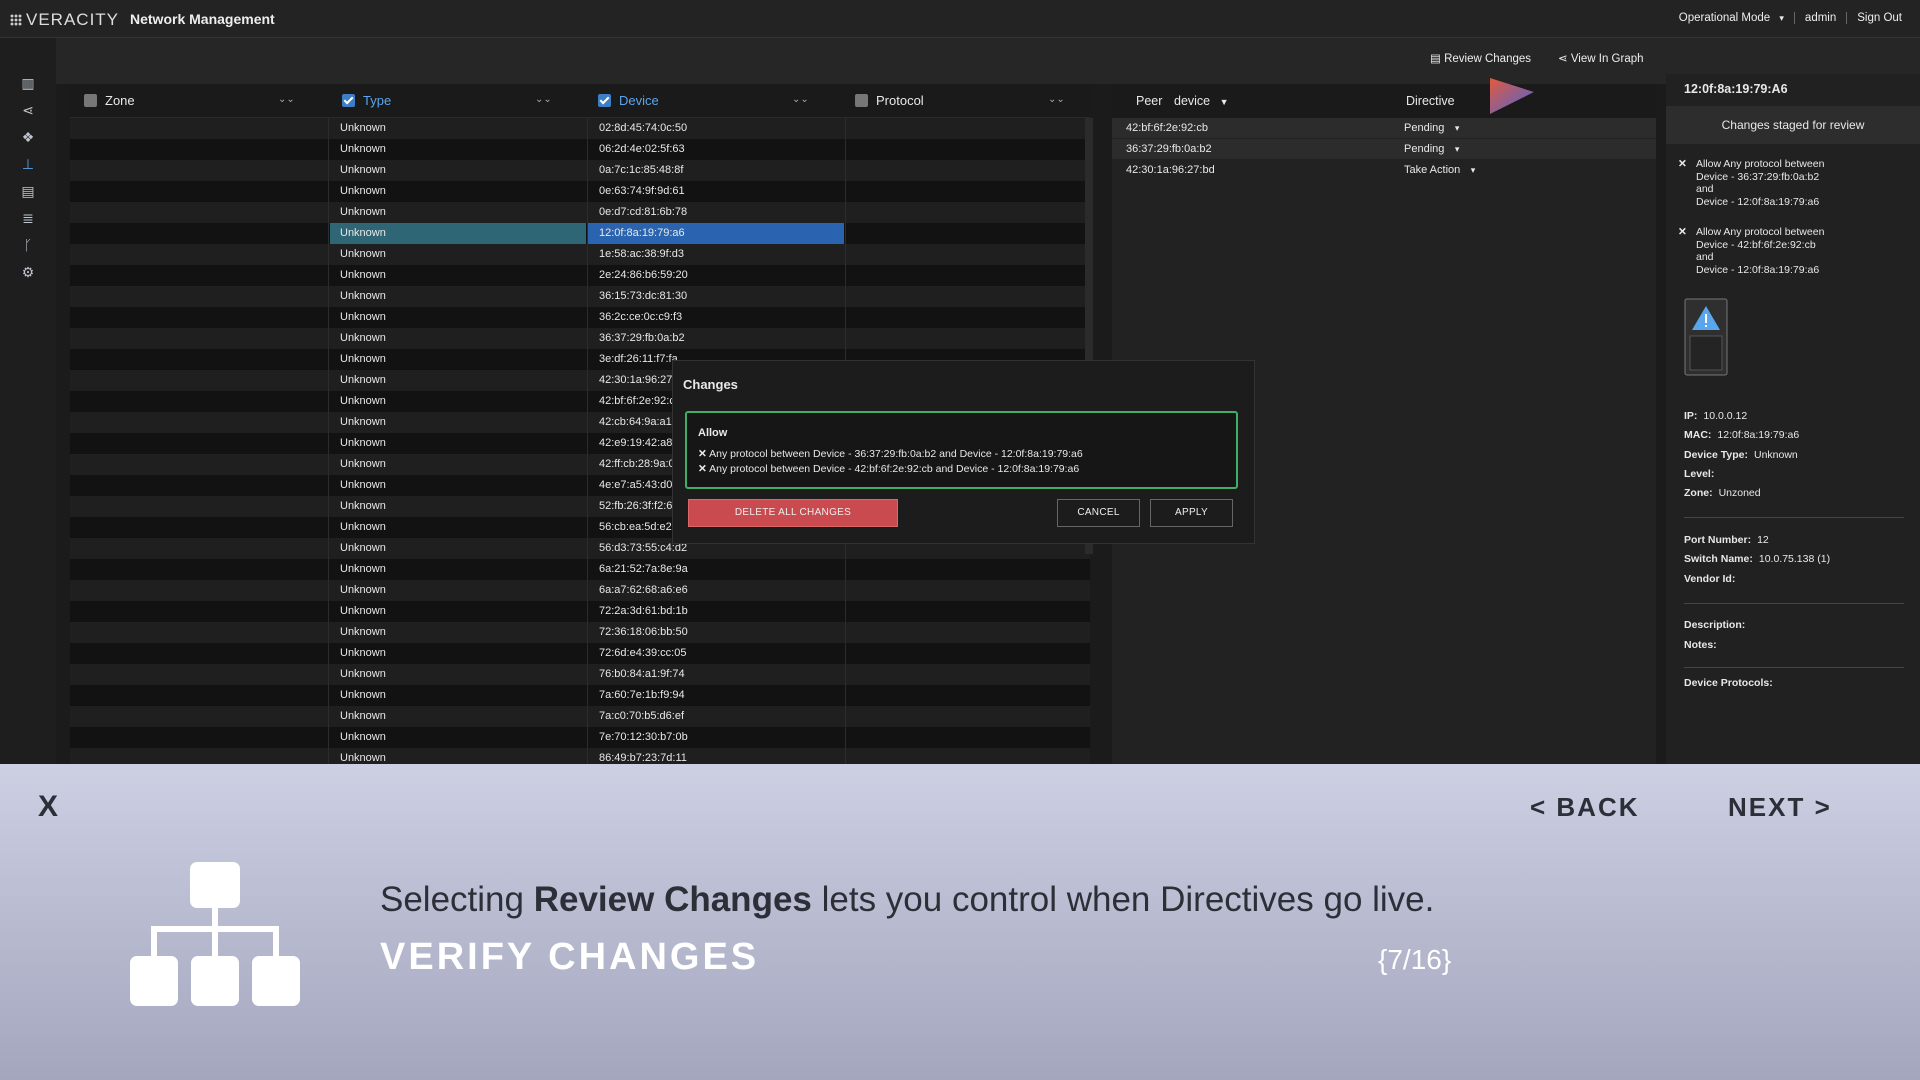  What do you see at coordinates (580, 590) in the screenshot?
I see `table-row: Unknown 6a:a7:62:68:a6:e6` at bounding box center [580, 590].